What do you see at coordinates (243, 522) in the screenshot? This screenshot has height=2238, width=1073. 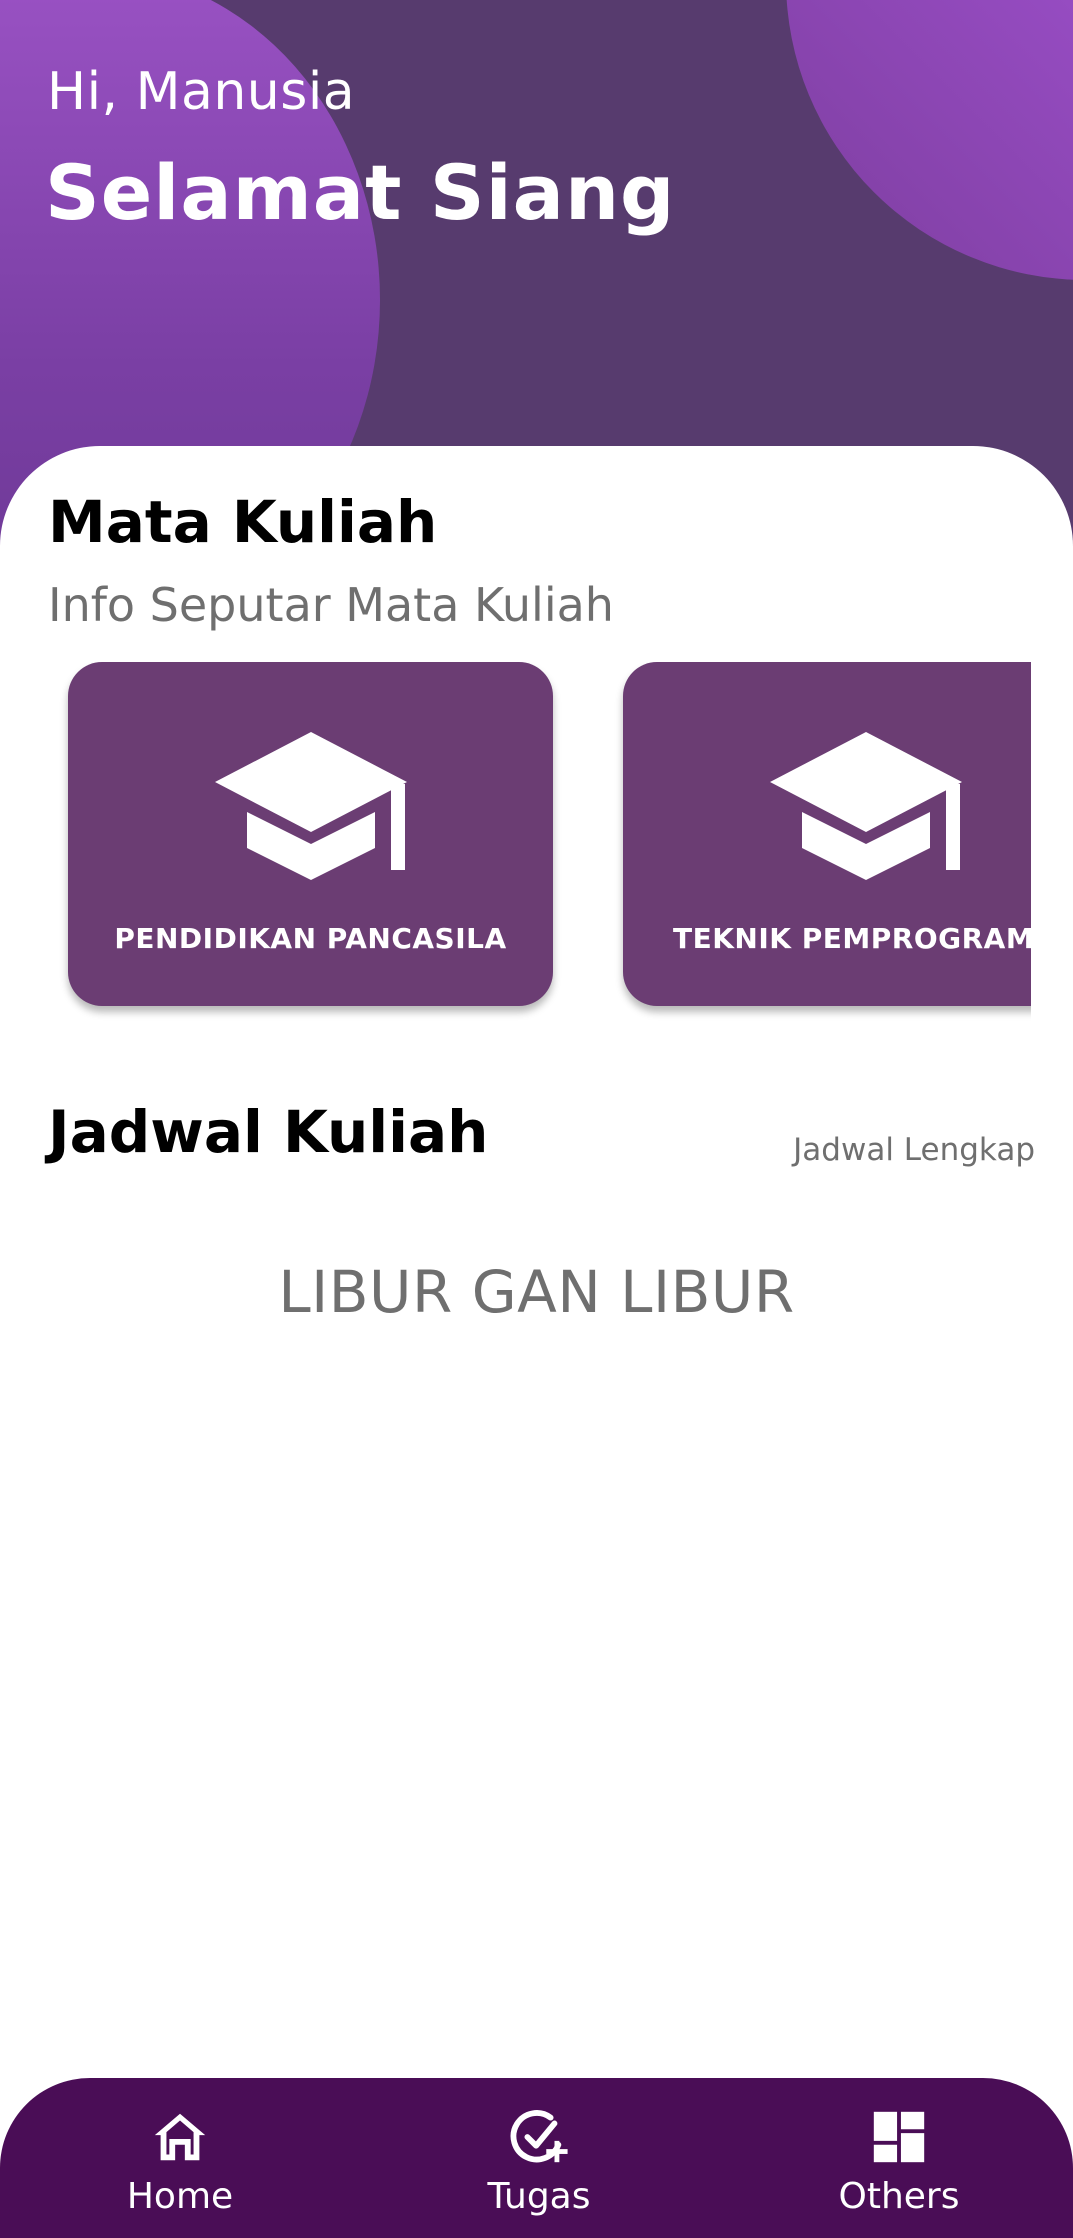 I see `courses-section-title: Mata Kuliah` at bounding box center [243, 522].